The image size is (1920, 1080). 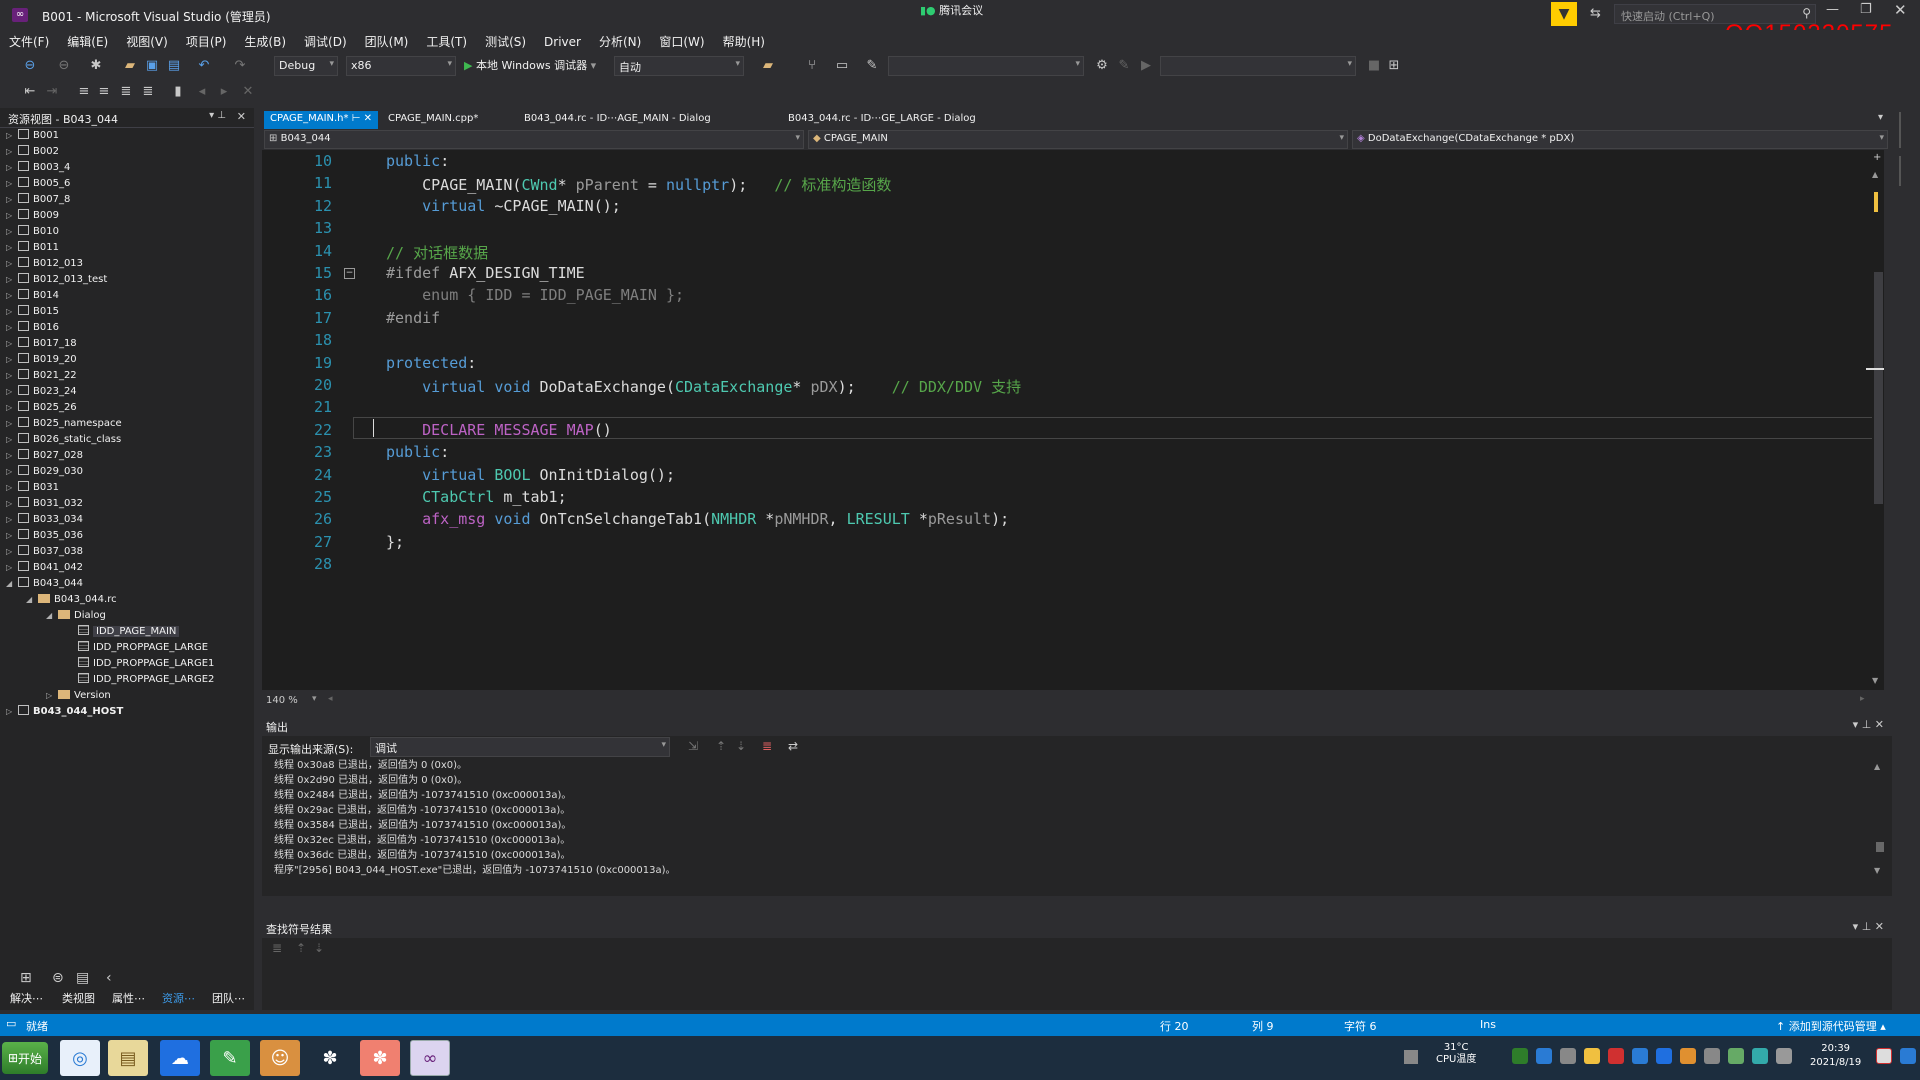 What do you see at coordinates (96, 66) in the screenshot?
I see `new-project-icon: ✱` at bounding box center [96, 66].